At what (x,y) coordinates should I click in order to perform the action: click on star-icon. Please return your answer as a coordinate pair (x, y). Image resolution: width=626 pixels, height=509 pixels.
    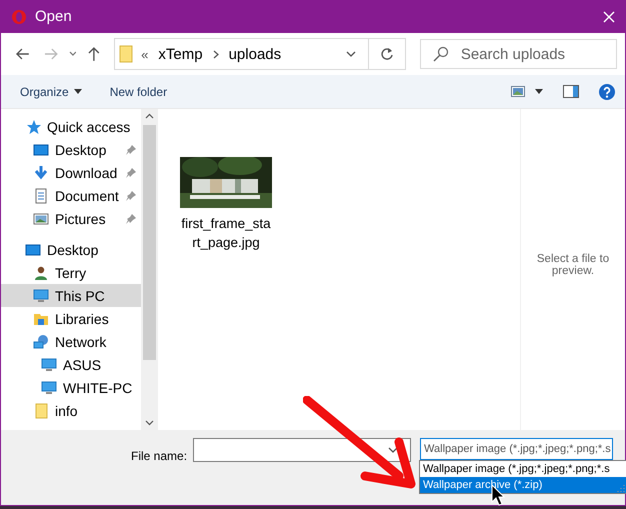
    Looking at the image, I should click on (33, 126).